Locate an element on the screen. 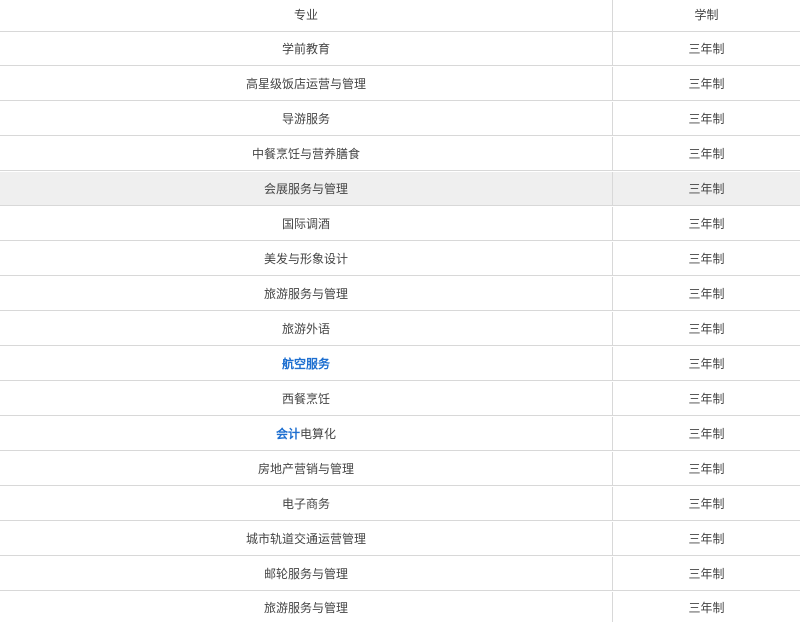  table-row: 航空服务 三年制 is located at coordinates (400, 364).